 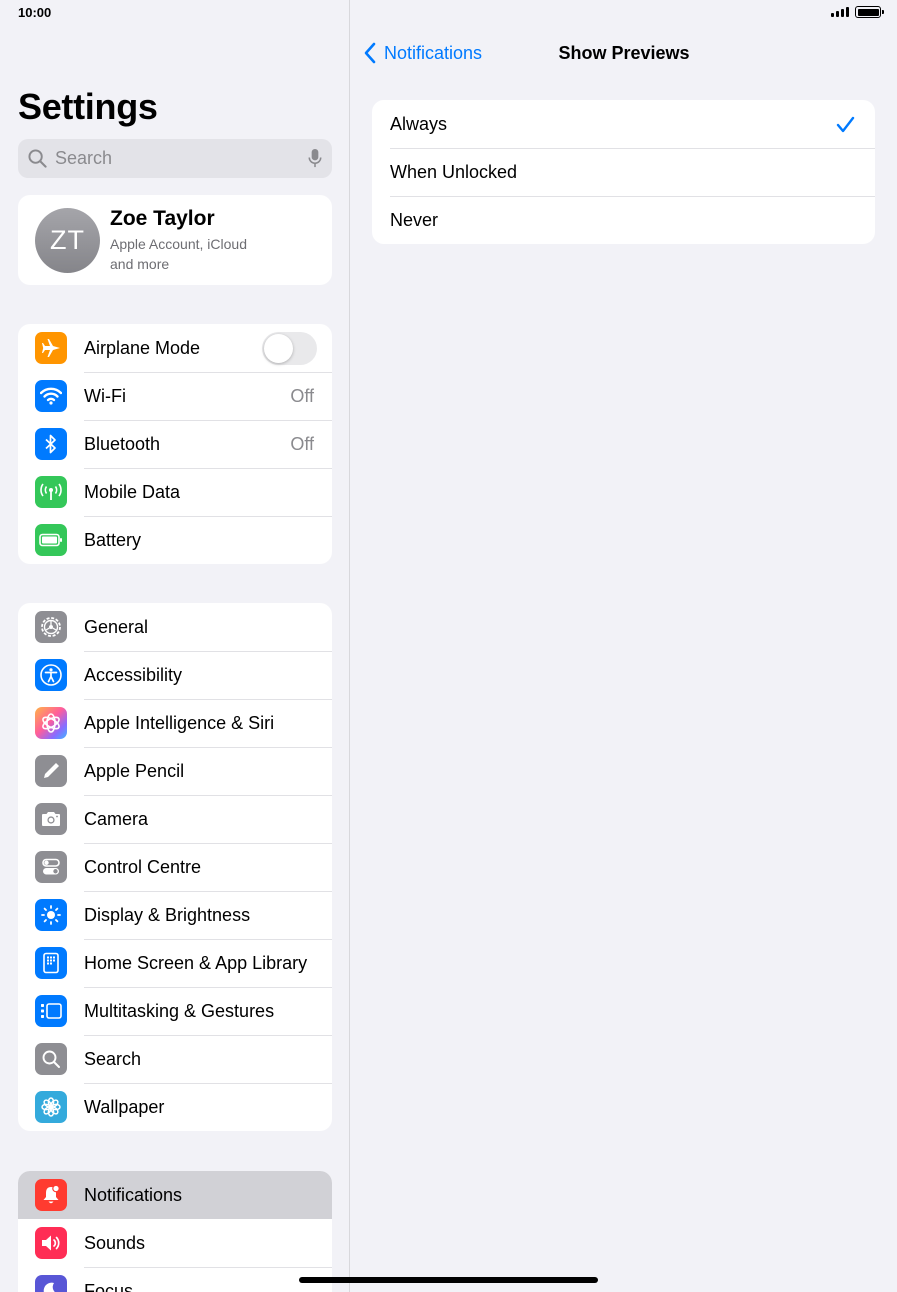 What do you see at coordinates (175, 1243) in the screenshot?
I see `sidebar-item-sounds: Sounds` at bounding box center [175, 1243].